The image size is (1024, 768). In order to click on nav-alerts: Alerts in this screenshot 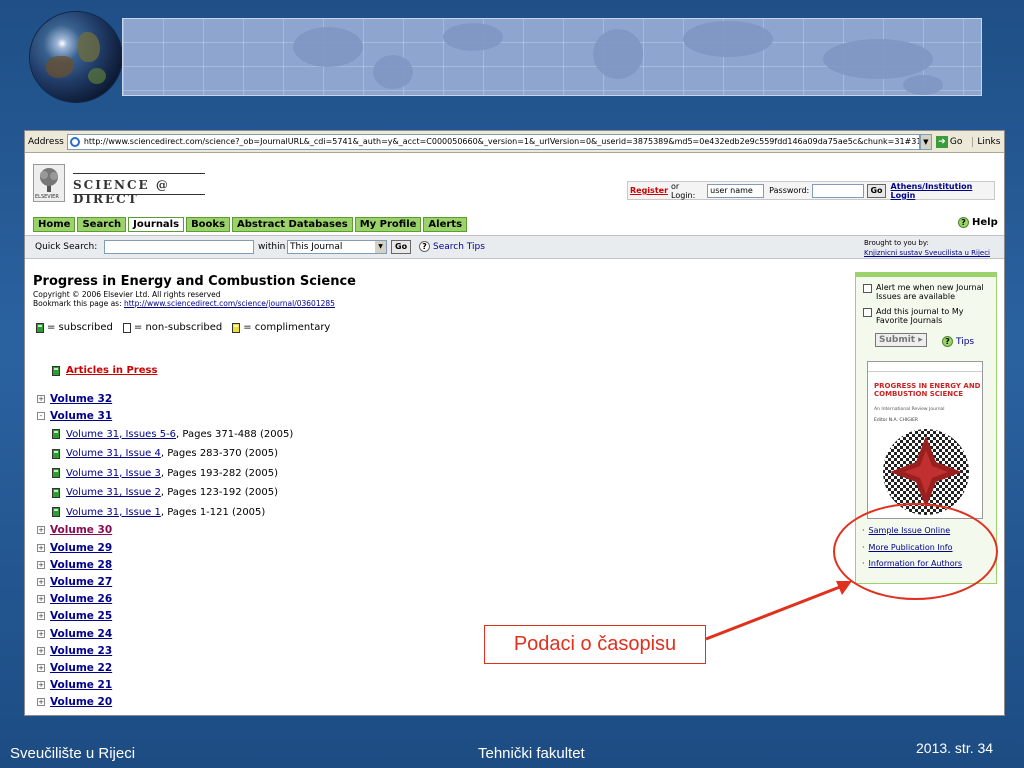, I will do `click(445, 224)`.